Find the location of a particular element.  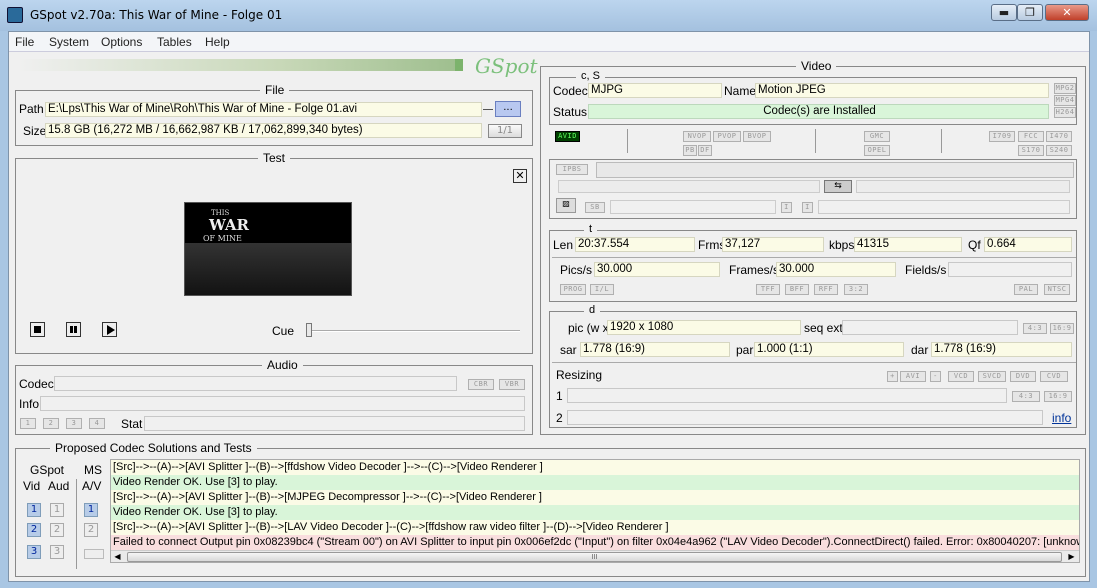

menu-options: Options is located at coordinates (121, 42).